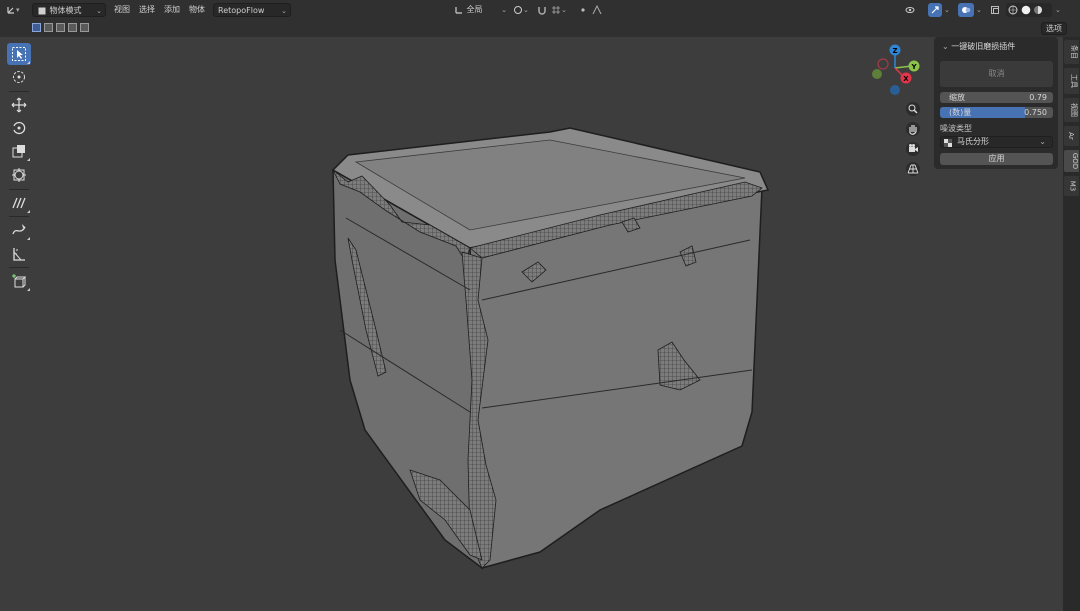 The width and height of the screenshot is (1080, 611). Describe the element at coordinates (1035, 112) in the screenshot. I see `amount-value: 0.750` at that location.